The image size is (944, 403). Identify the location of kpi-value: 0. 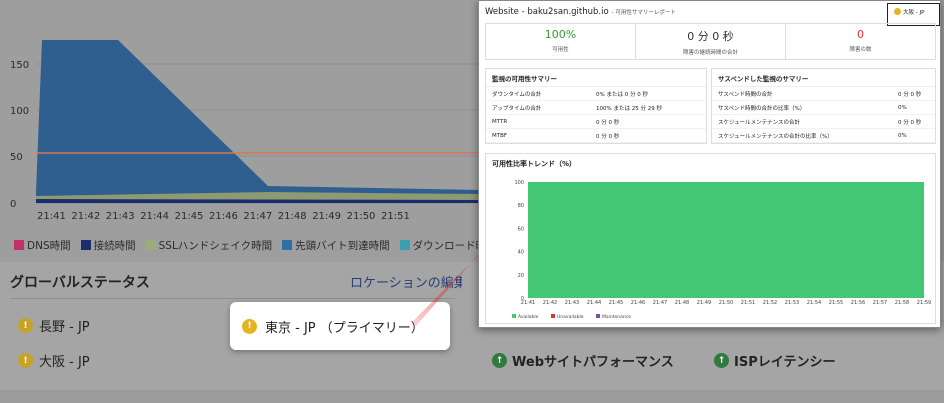
(860, 34).